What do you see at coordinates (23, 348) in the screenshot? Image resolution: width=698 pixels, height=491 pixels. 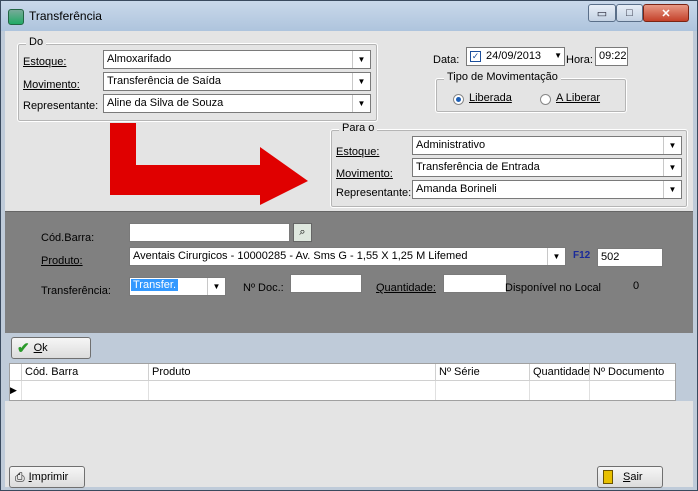 I see `checkmark-icon: ✔` at bounding box center [23, 348].